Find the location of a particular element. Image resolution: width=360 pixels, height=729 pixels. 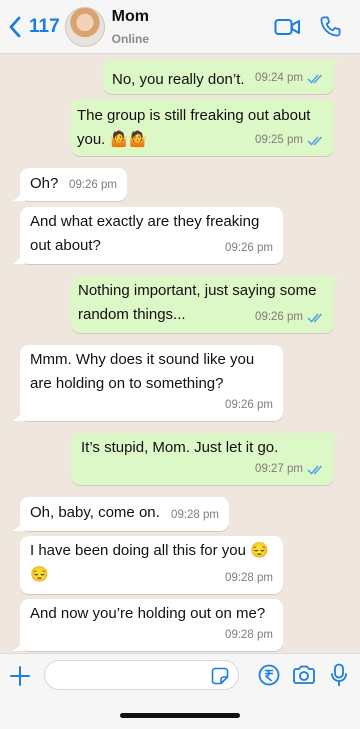

message-bubble-incoming: Oh, baby, come on. 09:28 pm is located at coordinates (121, 514).